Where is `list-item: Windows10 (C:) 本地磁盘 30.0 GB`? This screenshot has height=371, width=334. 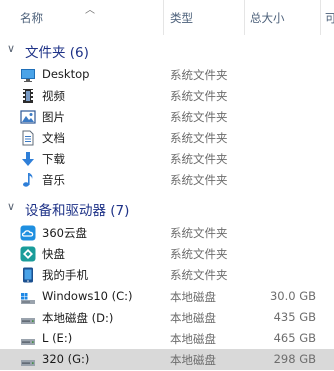
list-item: Windows10 (C:) 本地磁盘 30.0 GB is located at coordinates (167, 296).